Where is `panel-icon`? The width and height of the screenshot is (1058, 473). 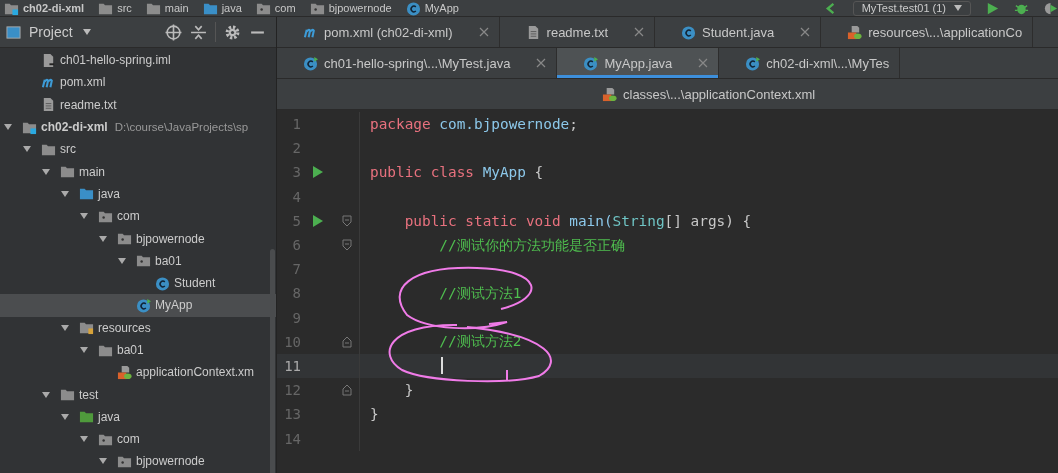 panel-icon is located at coordinates (13, 32).